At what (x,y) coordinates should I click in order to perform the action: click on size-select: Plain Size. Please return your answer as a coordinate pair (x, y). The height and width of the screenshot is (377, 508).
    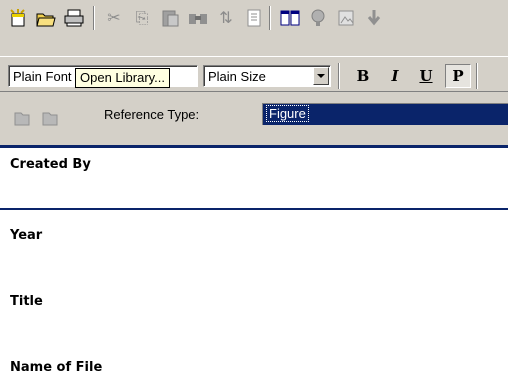
    Looking at the image, I should click on (267, 76).